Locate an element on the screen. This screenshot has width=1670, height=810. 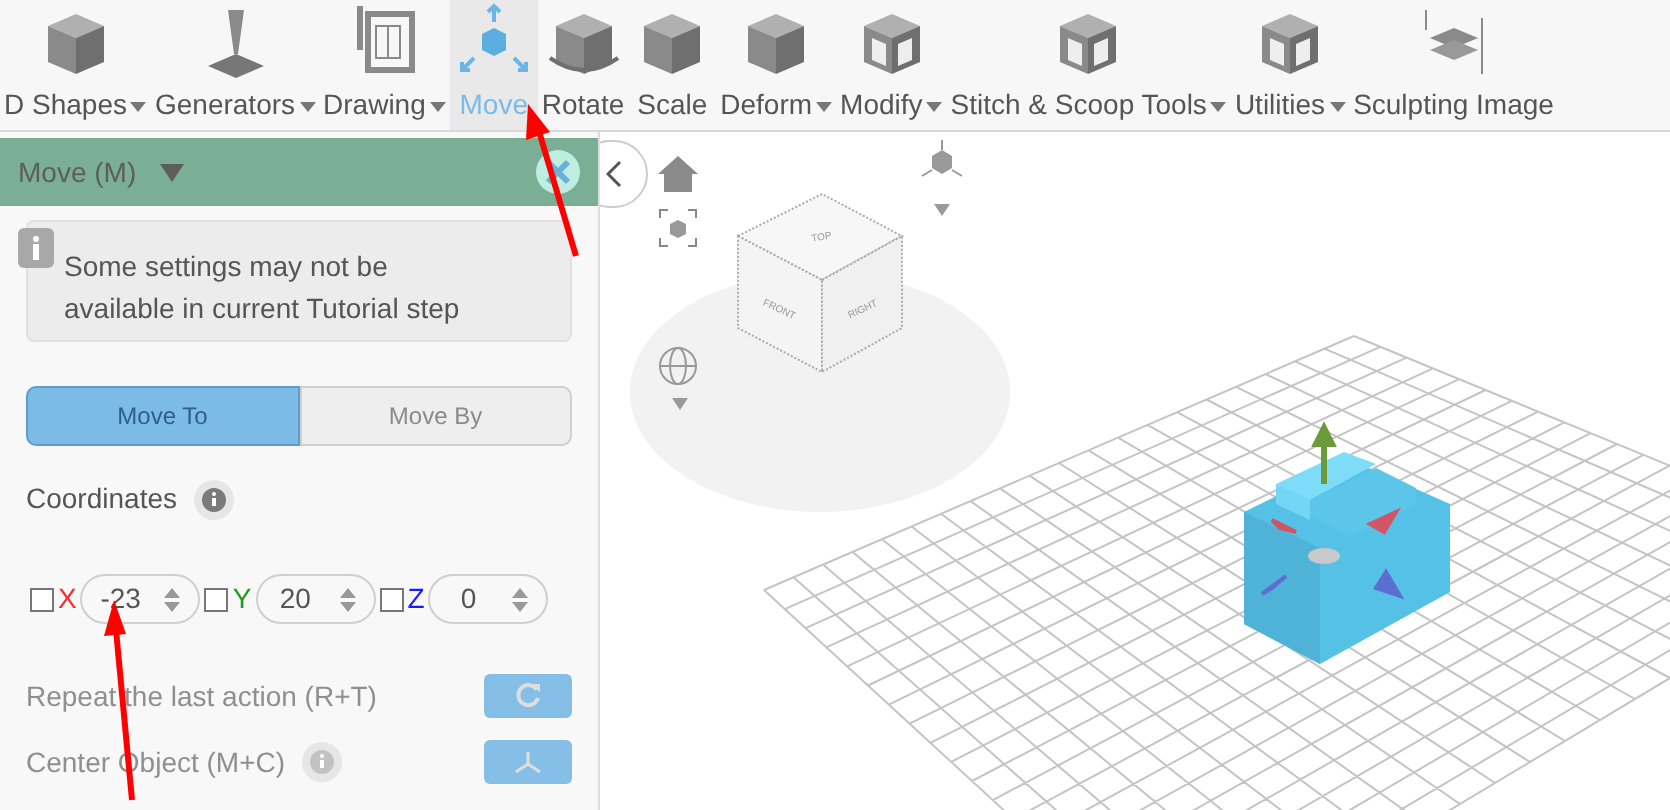
notice-text: Some settings may not be available in current Tutorial step is located at coordinates (263, 288).